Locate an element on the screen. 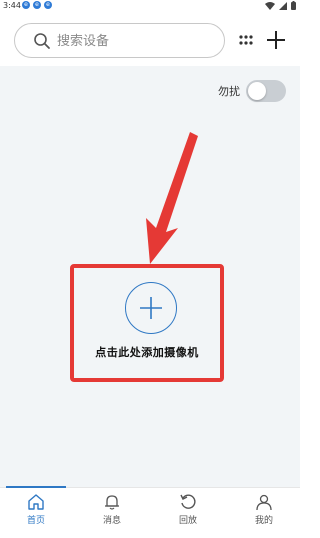 The image size is (320, 538). bell-icon is located at coordinates (112, 502).